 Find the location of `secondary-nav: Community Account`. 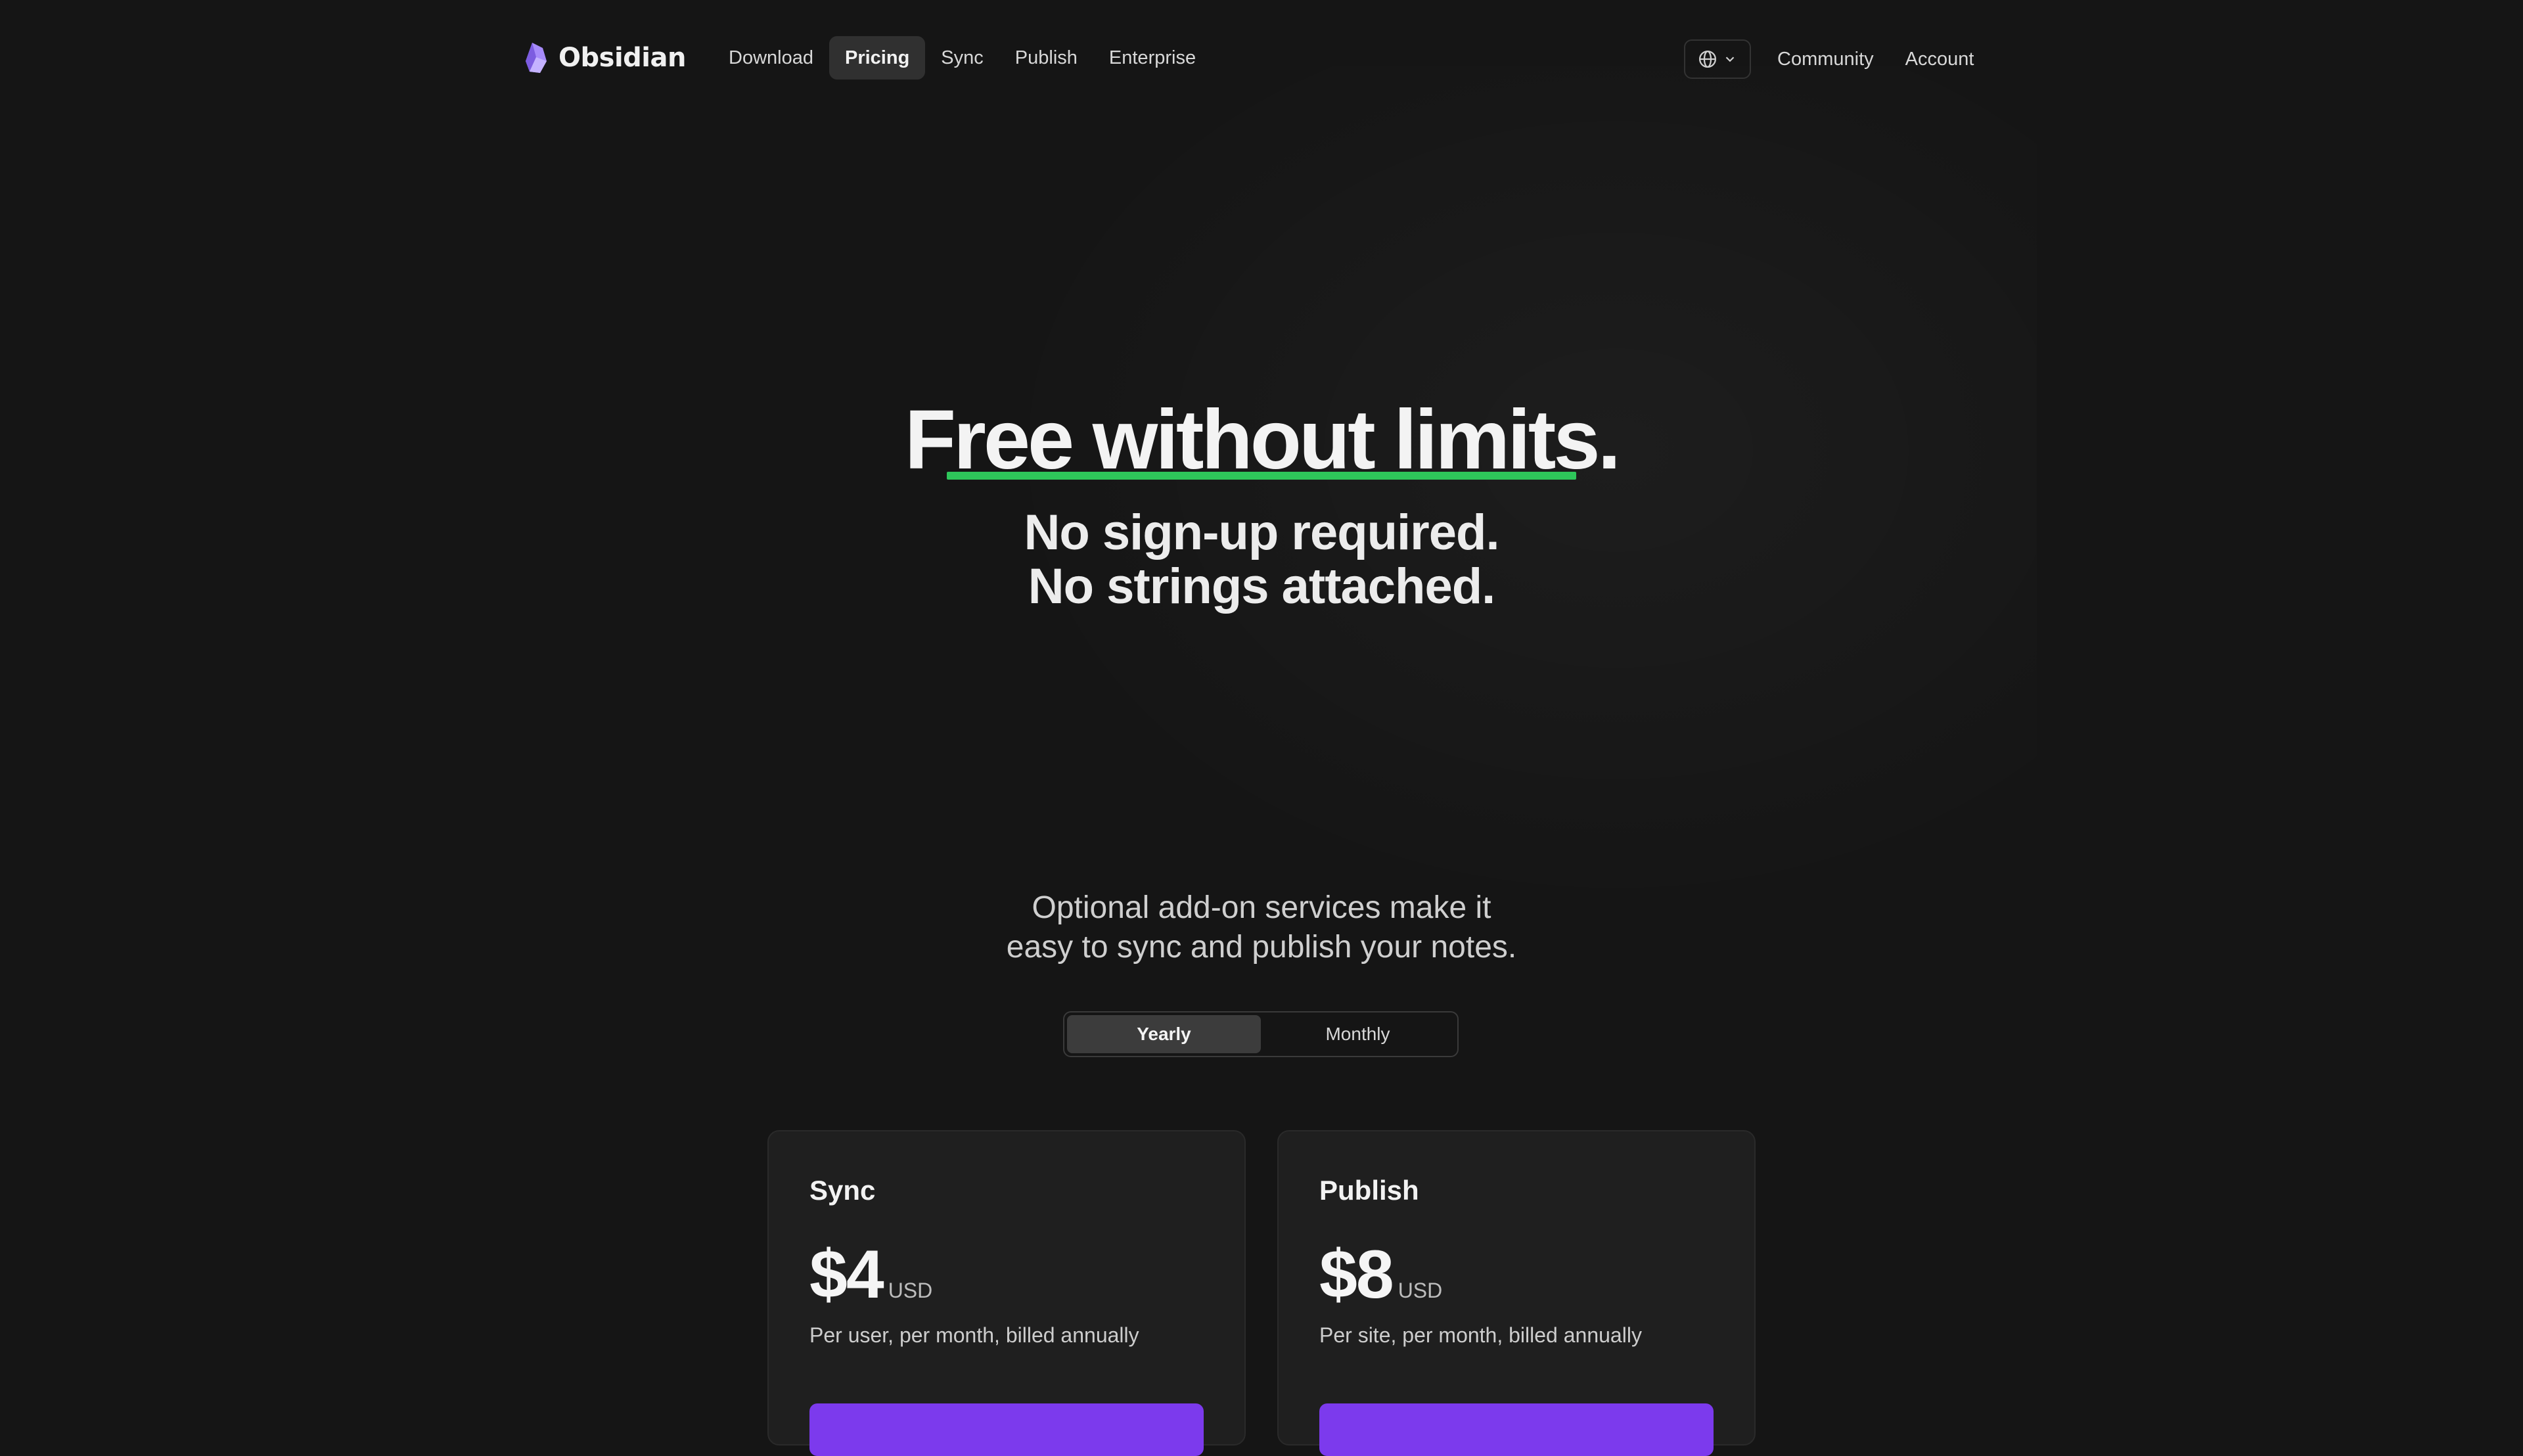

secondary-nav: Community Account is located at coordinates (1836, 59).